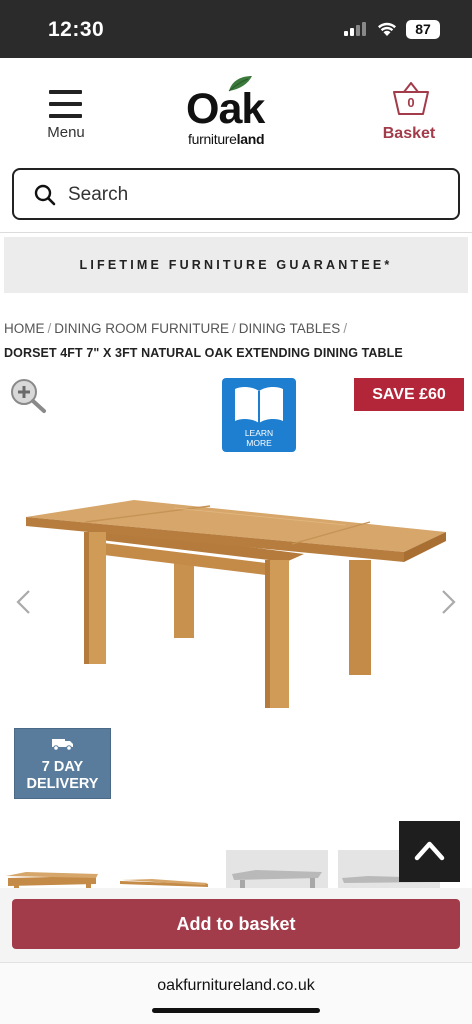  I want to click on menu-button: Menu, so click(66, 118).